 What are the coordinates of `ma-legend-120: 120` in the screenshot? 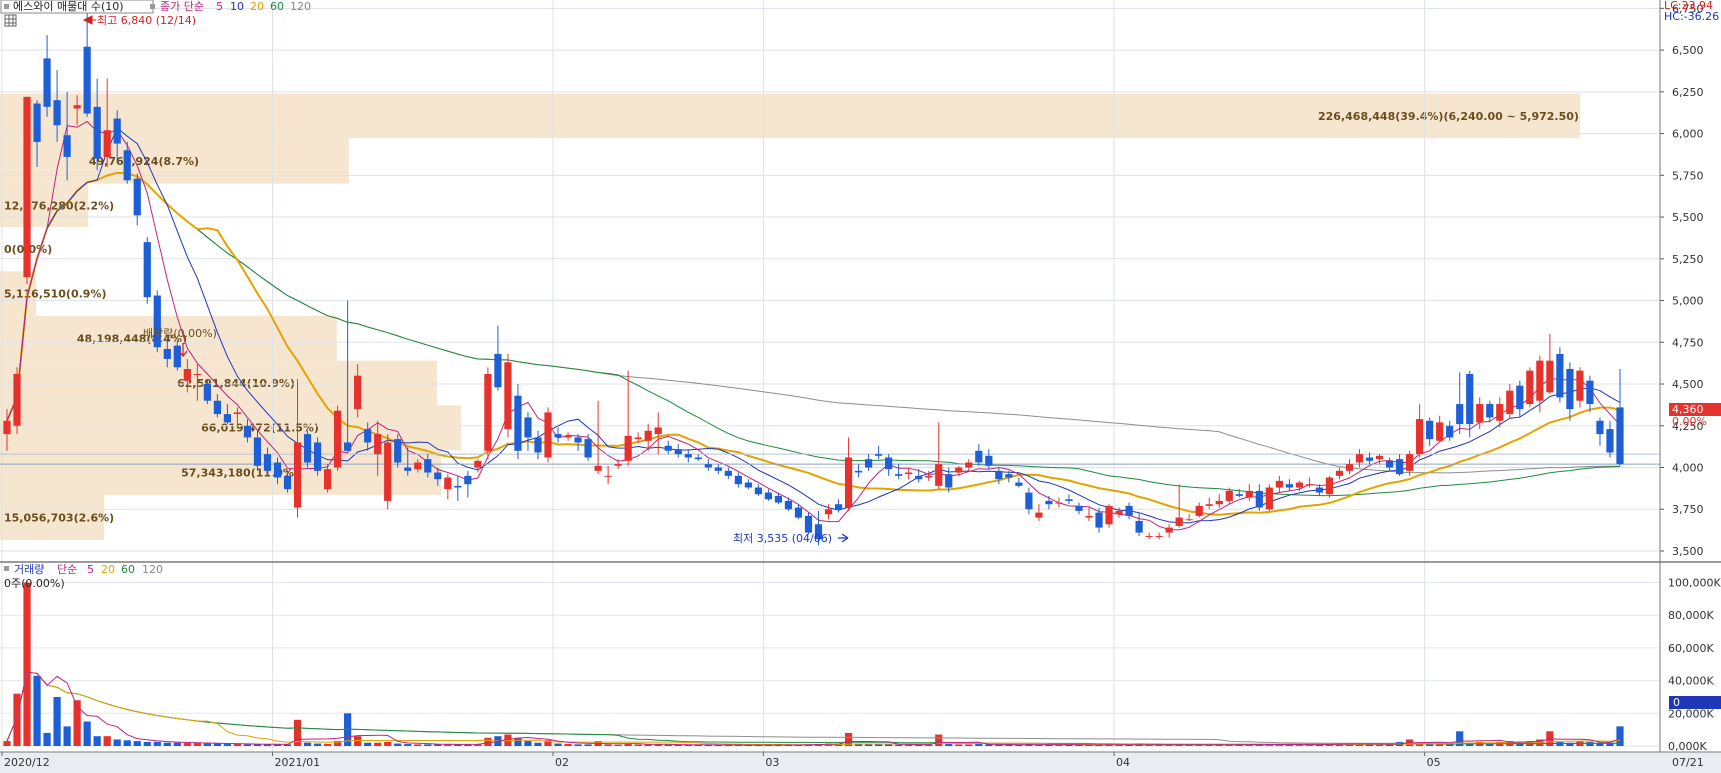 It's located at (300, 6).